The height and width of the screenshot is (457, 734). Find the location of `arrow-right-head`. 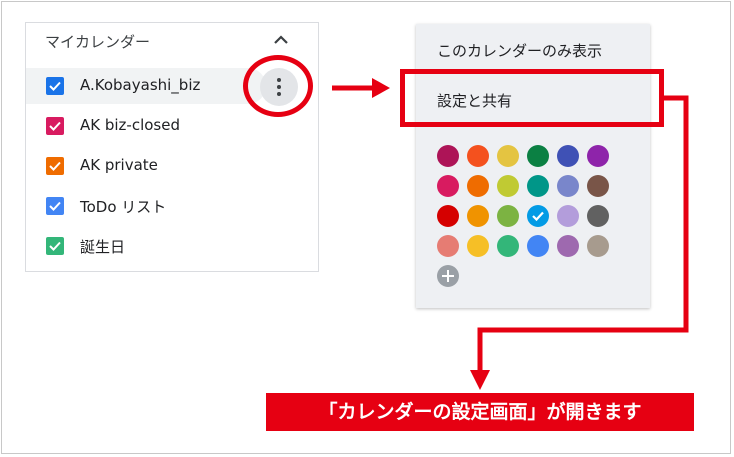

arrow-right-head is located at coordinates (381, 88).